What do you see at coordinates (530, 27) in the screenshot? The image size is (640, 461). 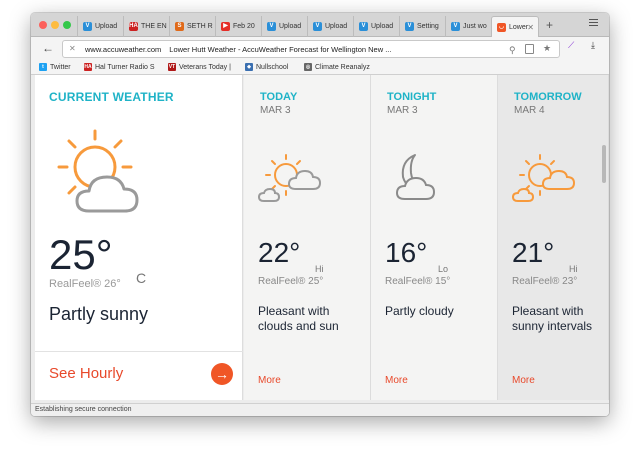 I see `close-tab-icon: ✕` at bounding box center [530, 27].